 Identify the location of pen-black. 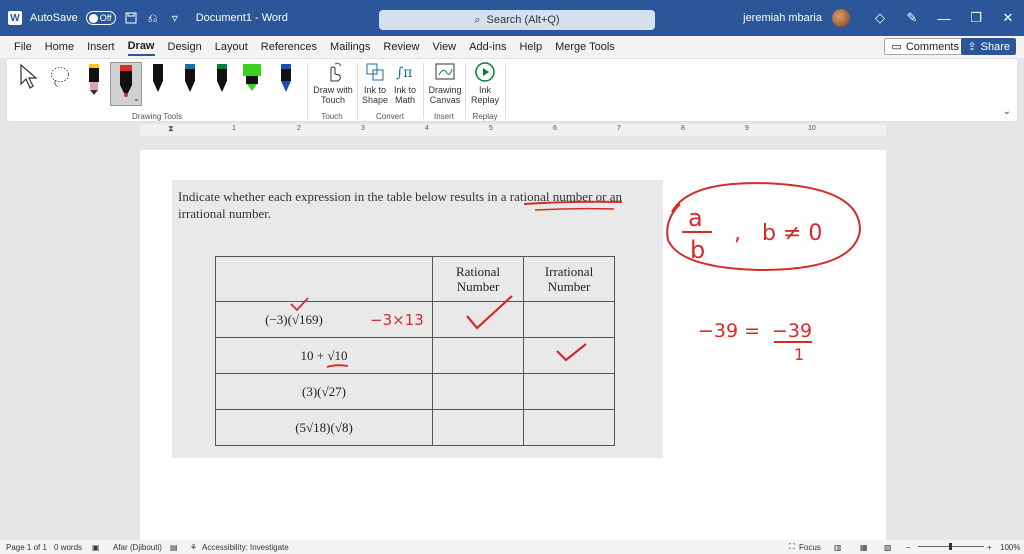
(158, 82).